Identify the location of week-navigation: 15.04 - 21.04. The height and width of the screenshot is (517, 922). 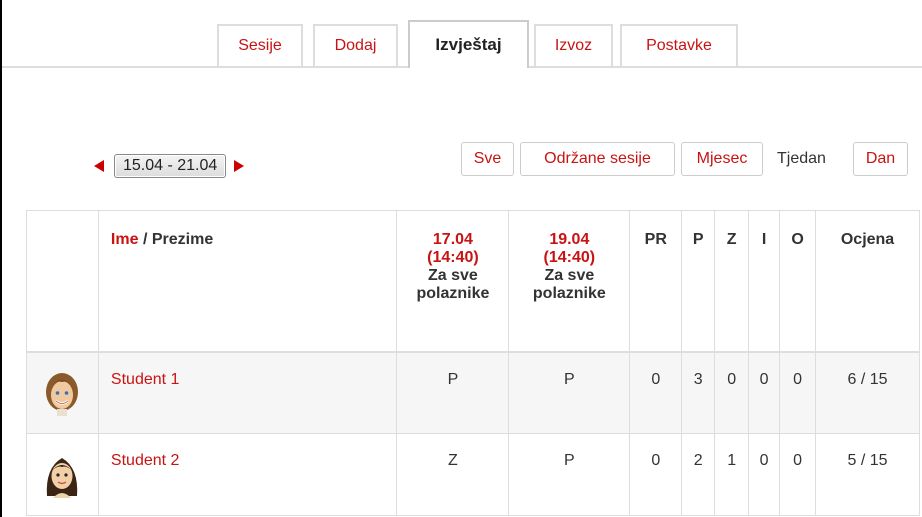
(169, 166).